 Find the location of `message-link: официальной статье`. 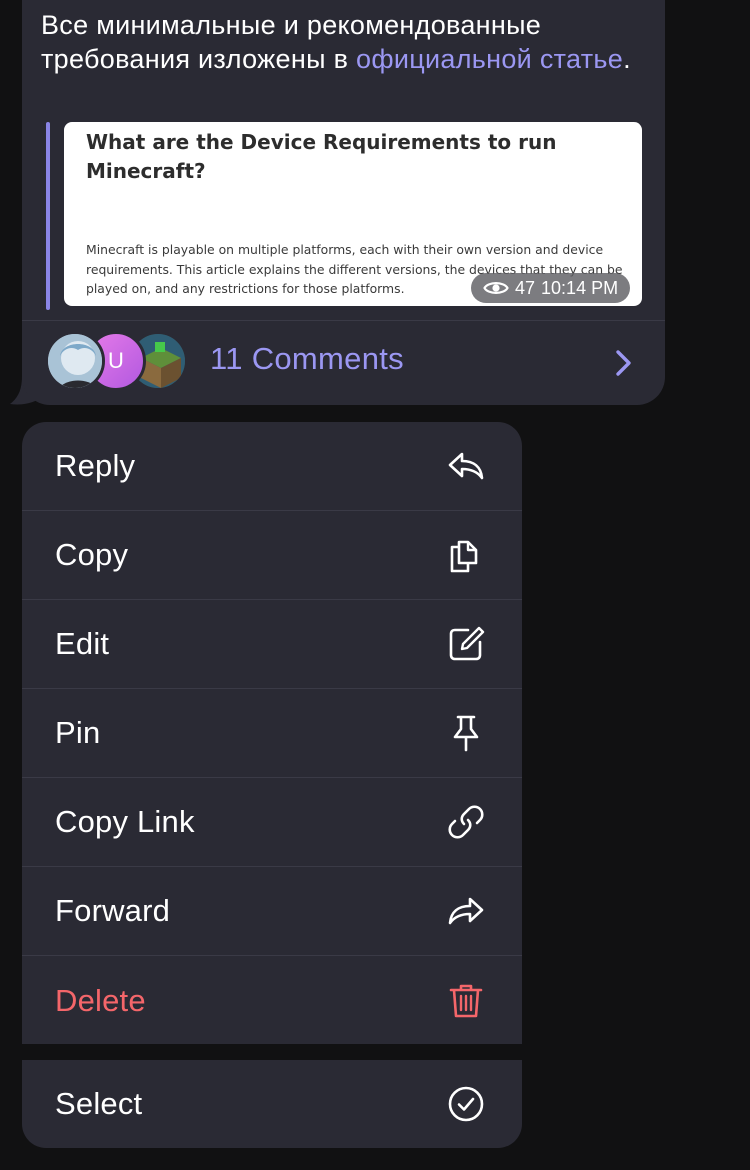

message-link: официальной статье is located at coordinates (489, 59).